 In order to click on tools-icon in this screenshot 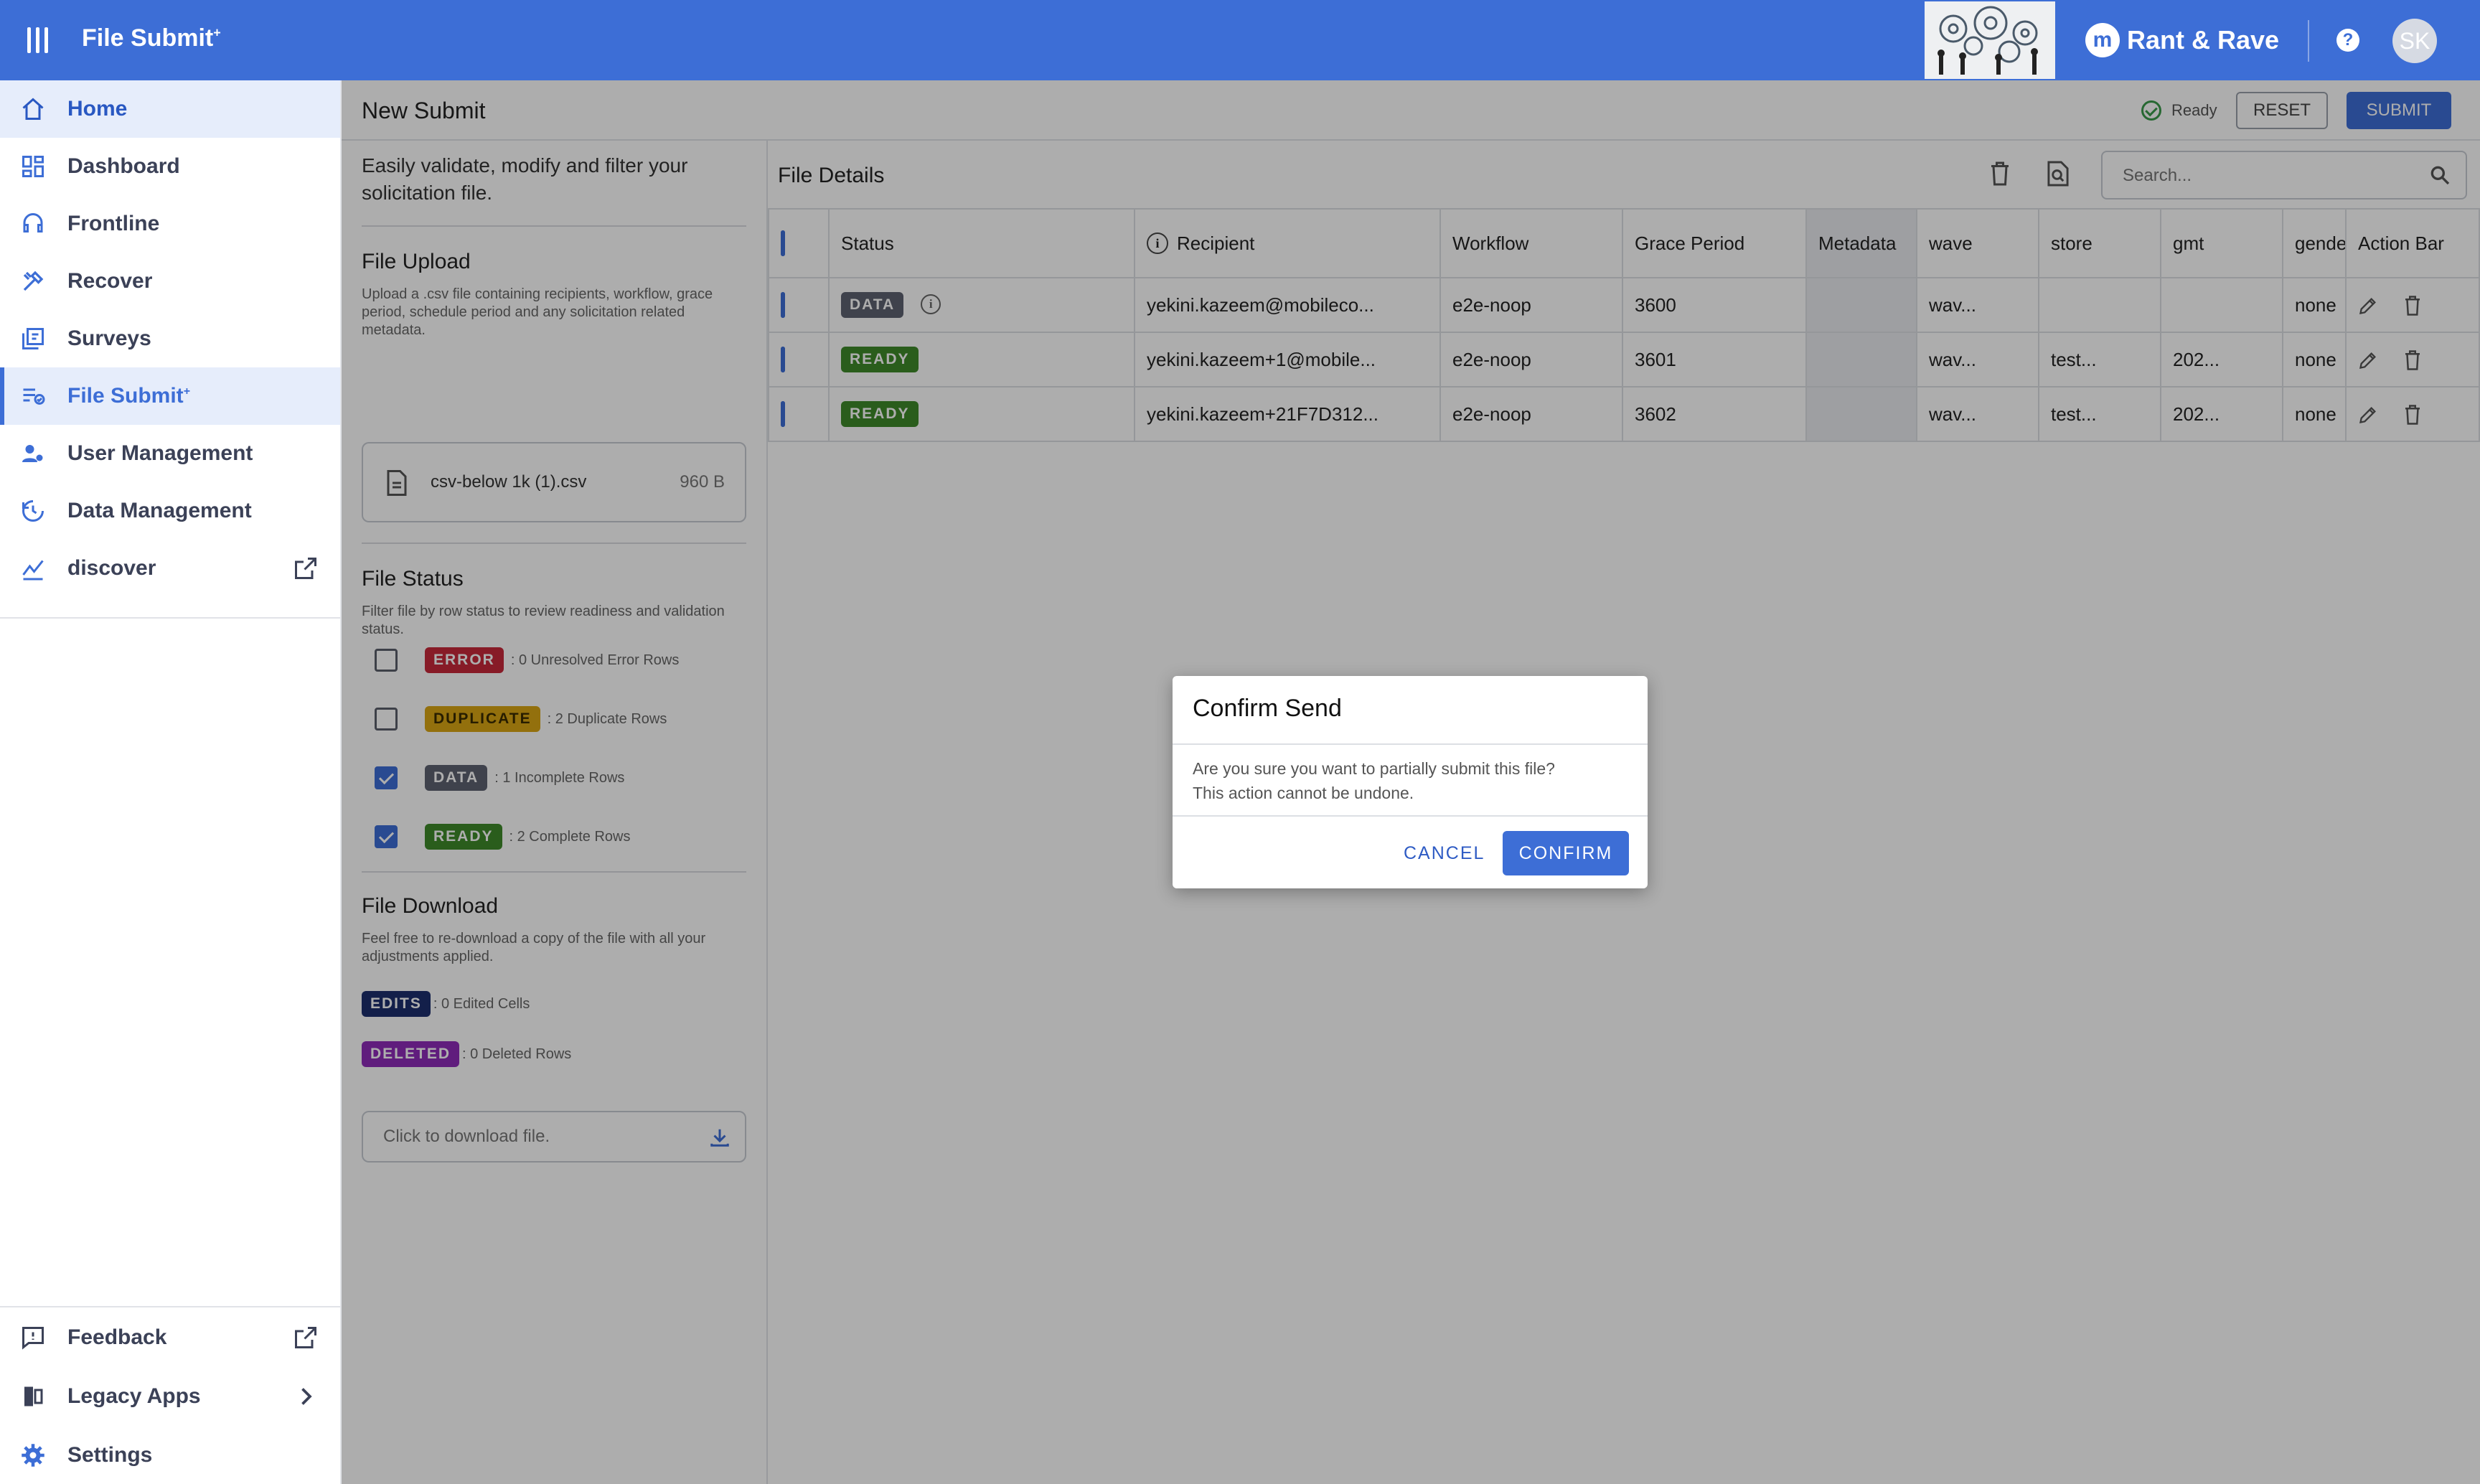, I will do `click(33, 281)`.